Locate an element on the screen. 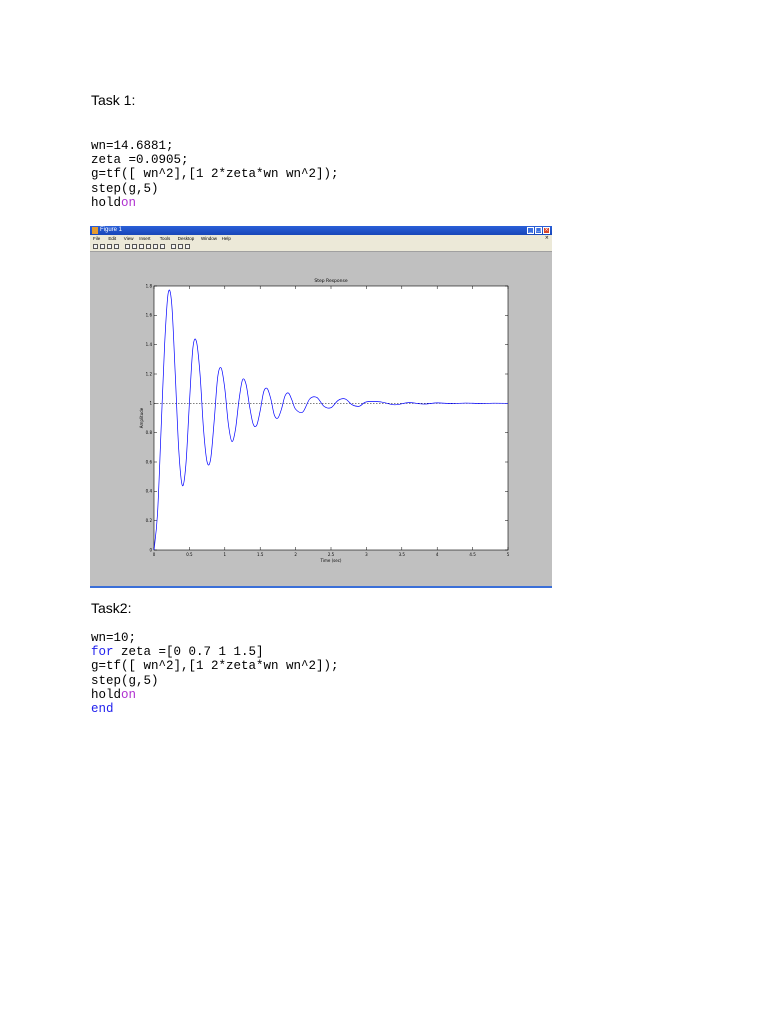  y-tick-label: 0.6 is located at coordinates (149, 461).